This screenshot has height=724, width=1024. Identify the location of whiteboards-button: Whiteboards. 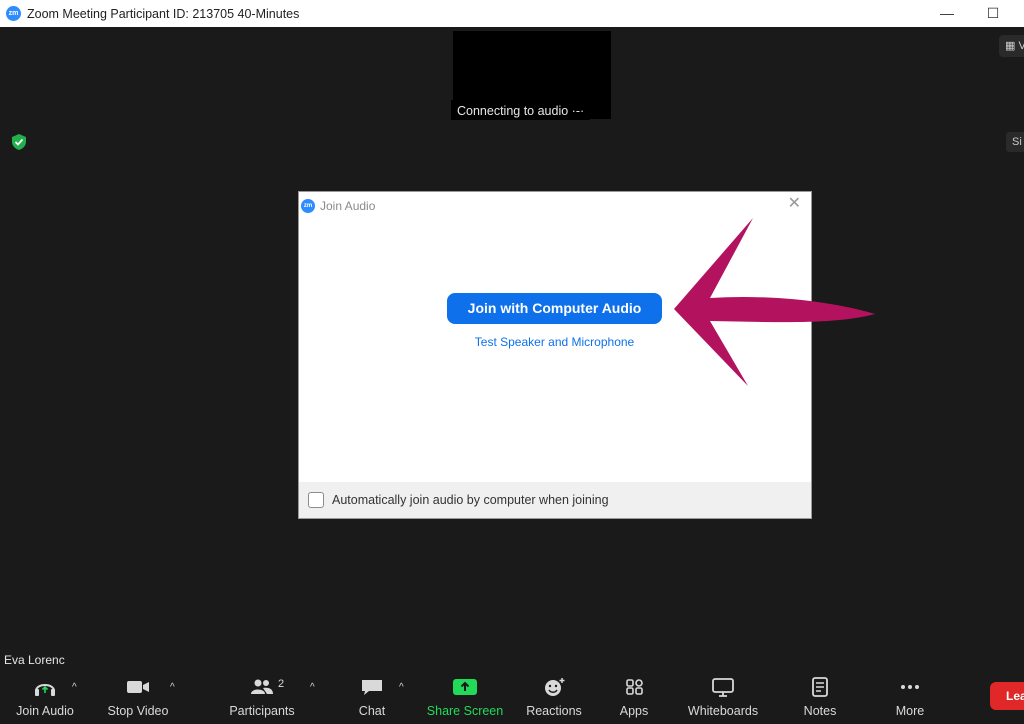
(723, 697).